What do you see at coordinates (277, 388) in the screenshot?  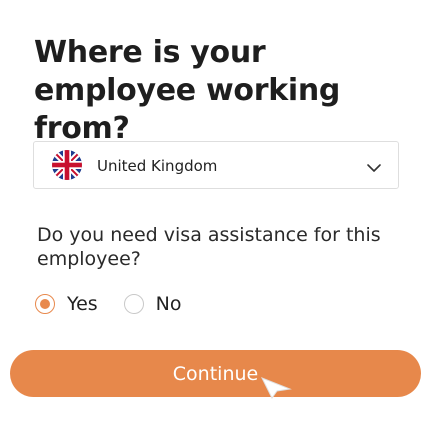 I see `mouse-pointer-icon` at bounding box center [277, 388].